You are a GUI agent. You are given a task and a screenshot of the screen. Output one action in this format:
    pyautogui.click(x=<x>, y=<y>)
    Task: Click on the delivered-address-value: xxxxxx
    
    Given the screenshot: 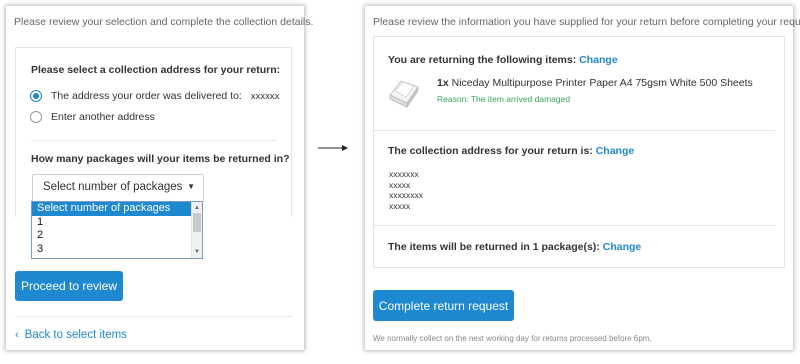 What is the action you would take?
    pyautogui.click(x=265, y=96)
    